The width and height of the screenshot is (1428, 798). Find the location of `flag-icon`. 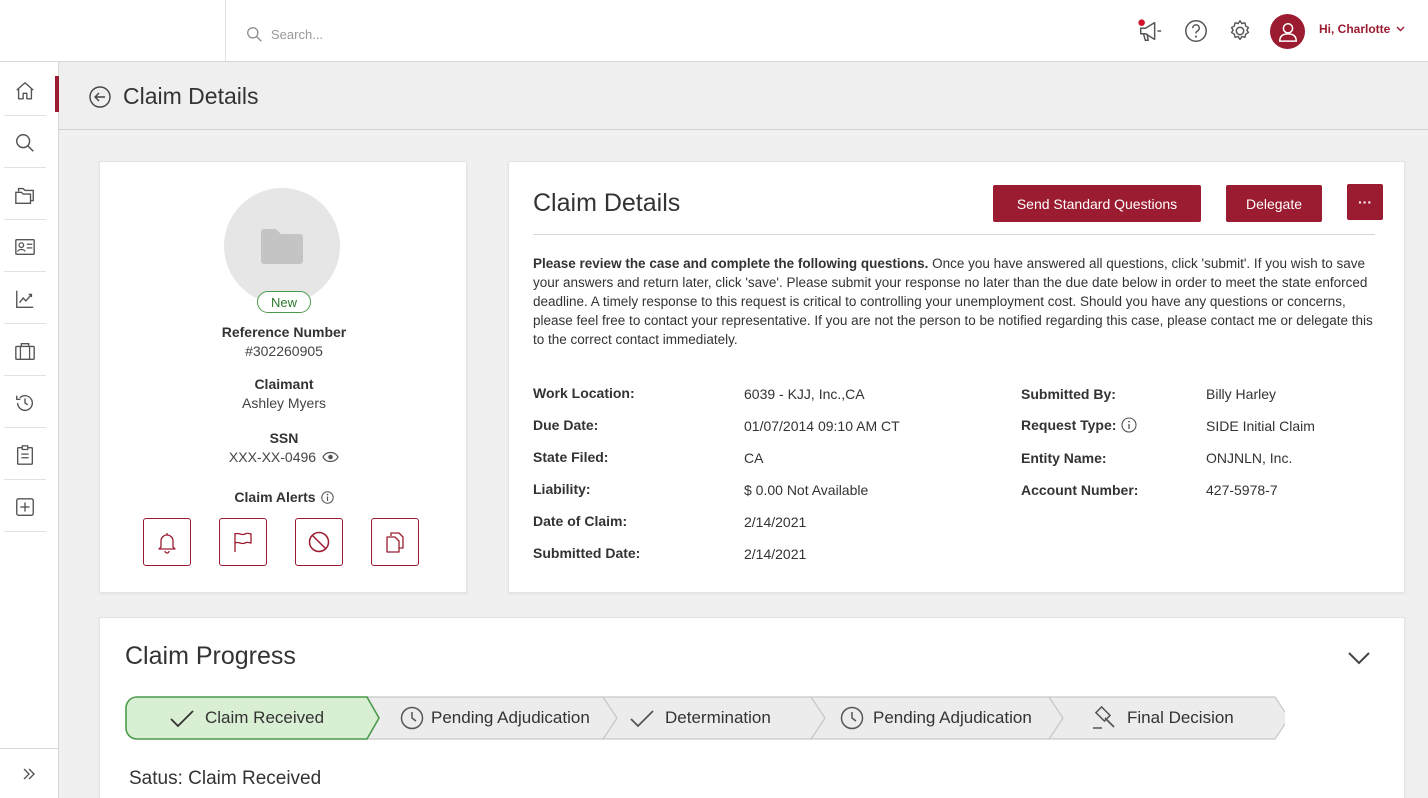

flag-icon is located at coordinates (243, 542).